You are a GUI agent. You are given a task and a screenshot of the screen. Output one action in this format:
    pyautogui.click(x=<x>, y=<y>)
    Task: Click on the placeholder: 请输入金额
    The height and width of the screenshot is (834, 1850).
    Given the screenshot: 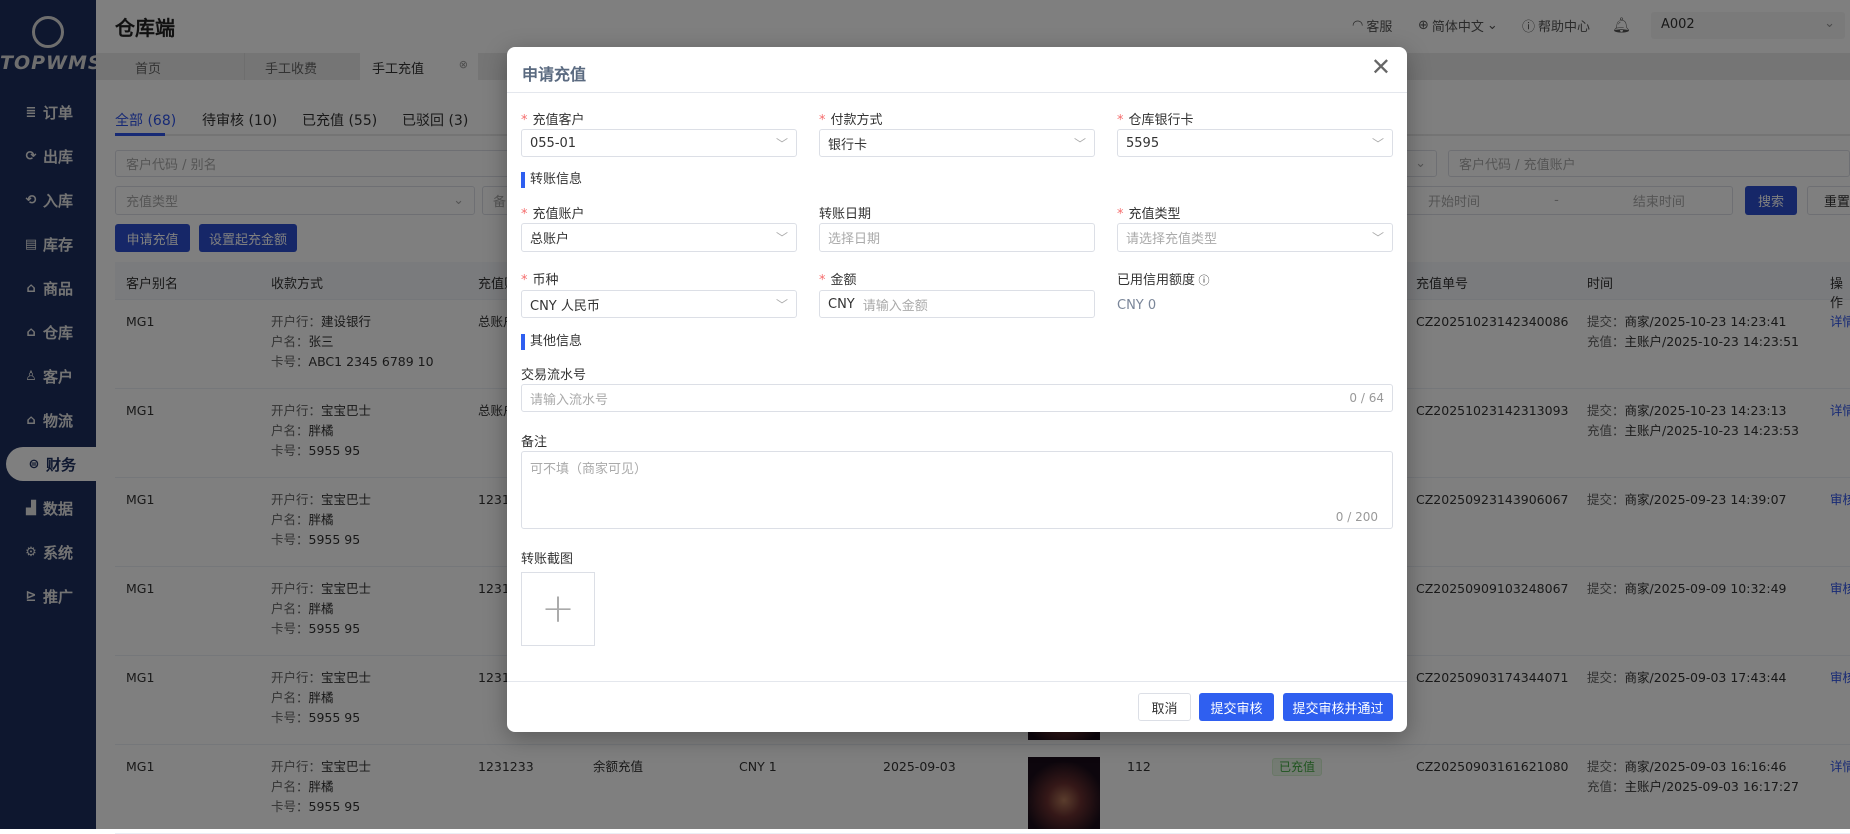 What is the action you would take?
    pyautogui.click(x=895, y=306)
    